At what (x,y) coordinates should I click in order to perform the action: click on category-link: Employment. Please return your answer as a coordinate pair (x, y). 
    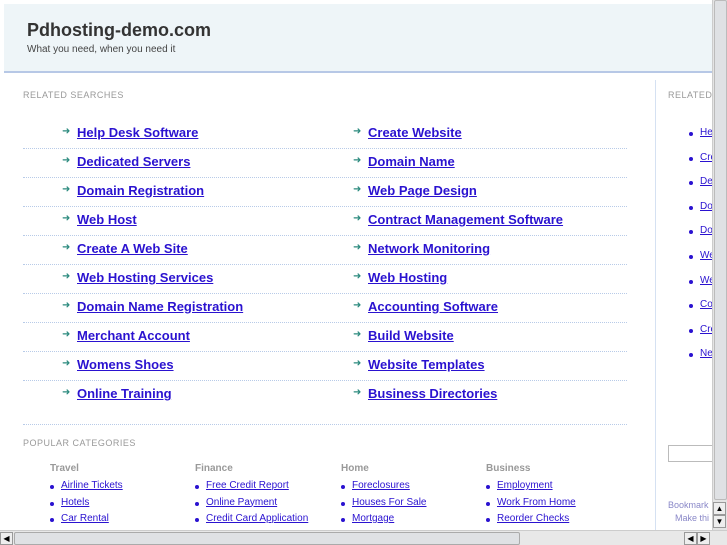
    Looking at the image, I should click on (525, 485).